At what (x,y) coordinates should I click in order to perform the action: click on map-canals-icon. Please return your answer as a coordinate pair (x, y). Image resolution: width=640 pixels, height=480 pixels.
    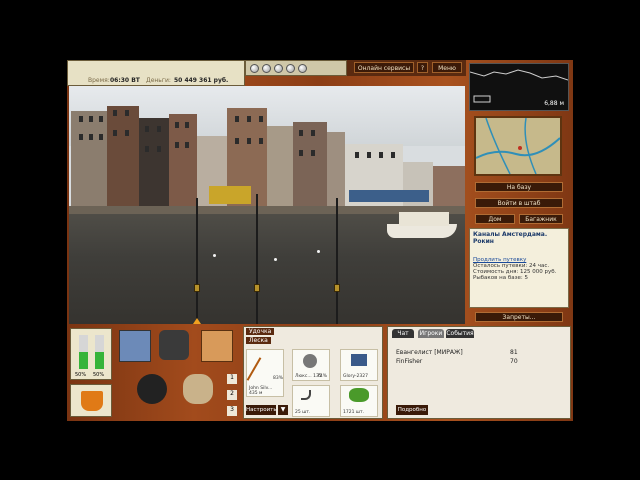
    Looking at the image, I should click on (518, 146).